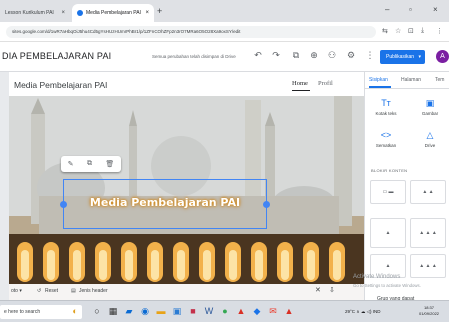  What do you see at coordinates (410, 9) in the screenshot?
I see `maximize-icon: ▫` at bounding box center [410, 9].